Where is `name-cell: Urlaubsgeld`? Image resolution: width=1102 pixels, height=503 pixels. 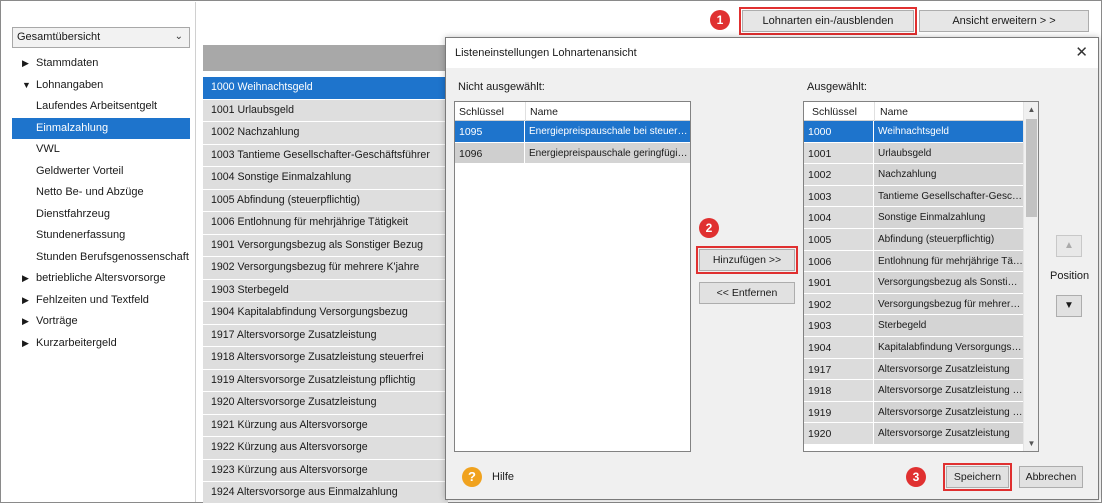 name-cell: Urlaubsgeld is located at coordinates (948, 153).